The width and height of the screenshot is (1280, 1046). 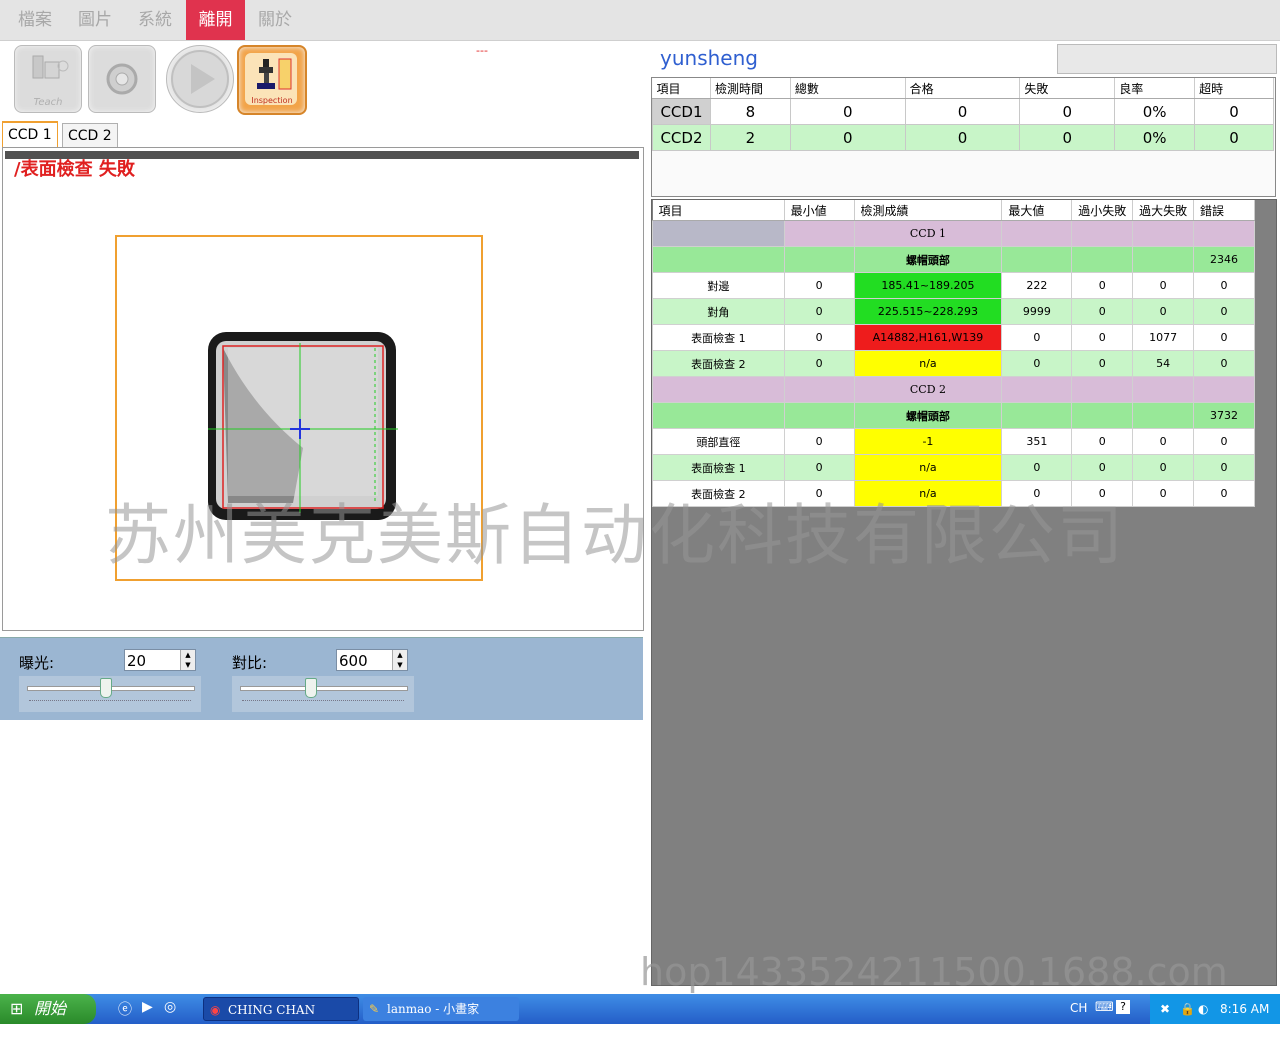 What do you see at coordinates (718, 441) in the screenshot?
I see `detail-cell: 頭部直徑` at bounding box center [718, 441].